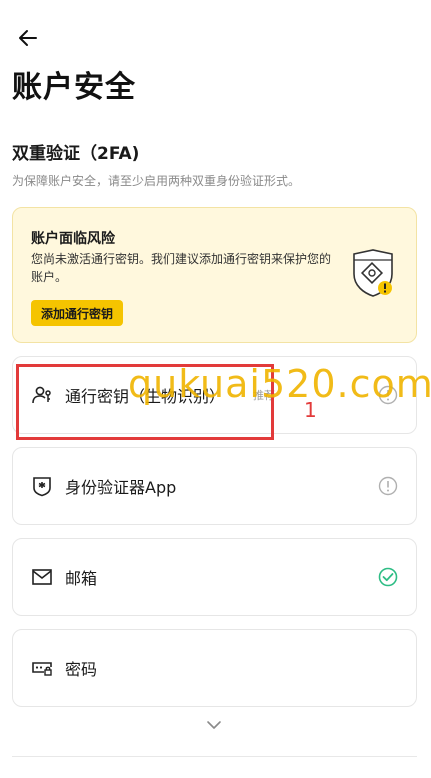 The height and width of the screenshot is (778, 431). I want to click on risk-title: 账户面临风险, so click(73, 239).